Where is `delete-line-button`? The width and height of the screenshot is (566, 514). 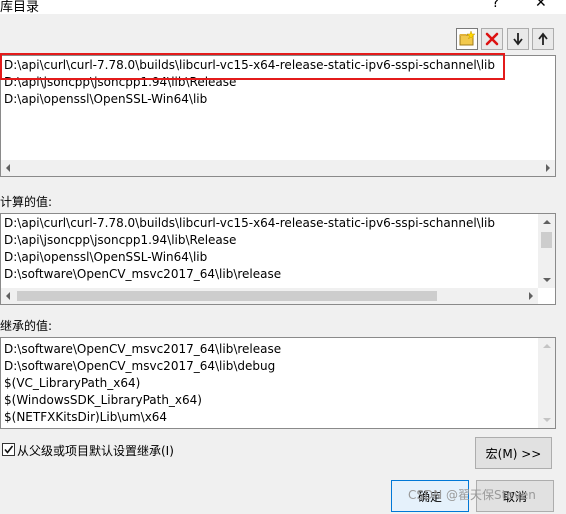 delete-line-button is located at coordinates (492, 39).